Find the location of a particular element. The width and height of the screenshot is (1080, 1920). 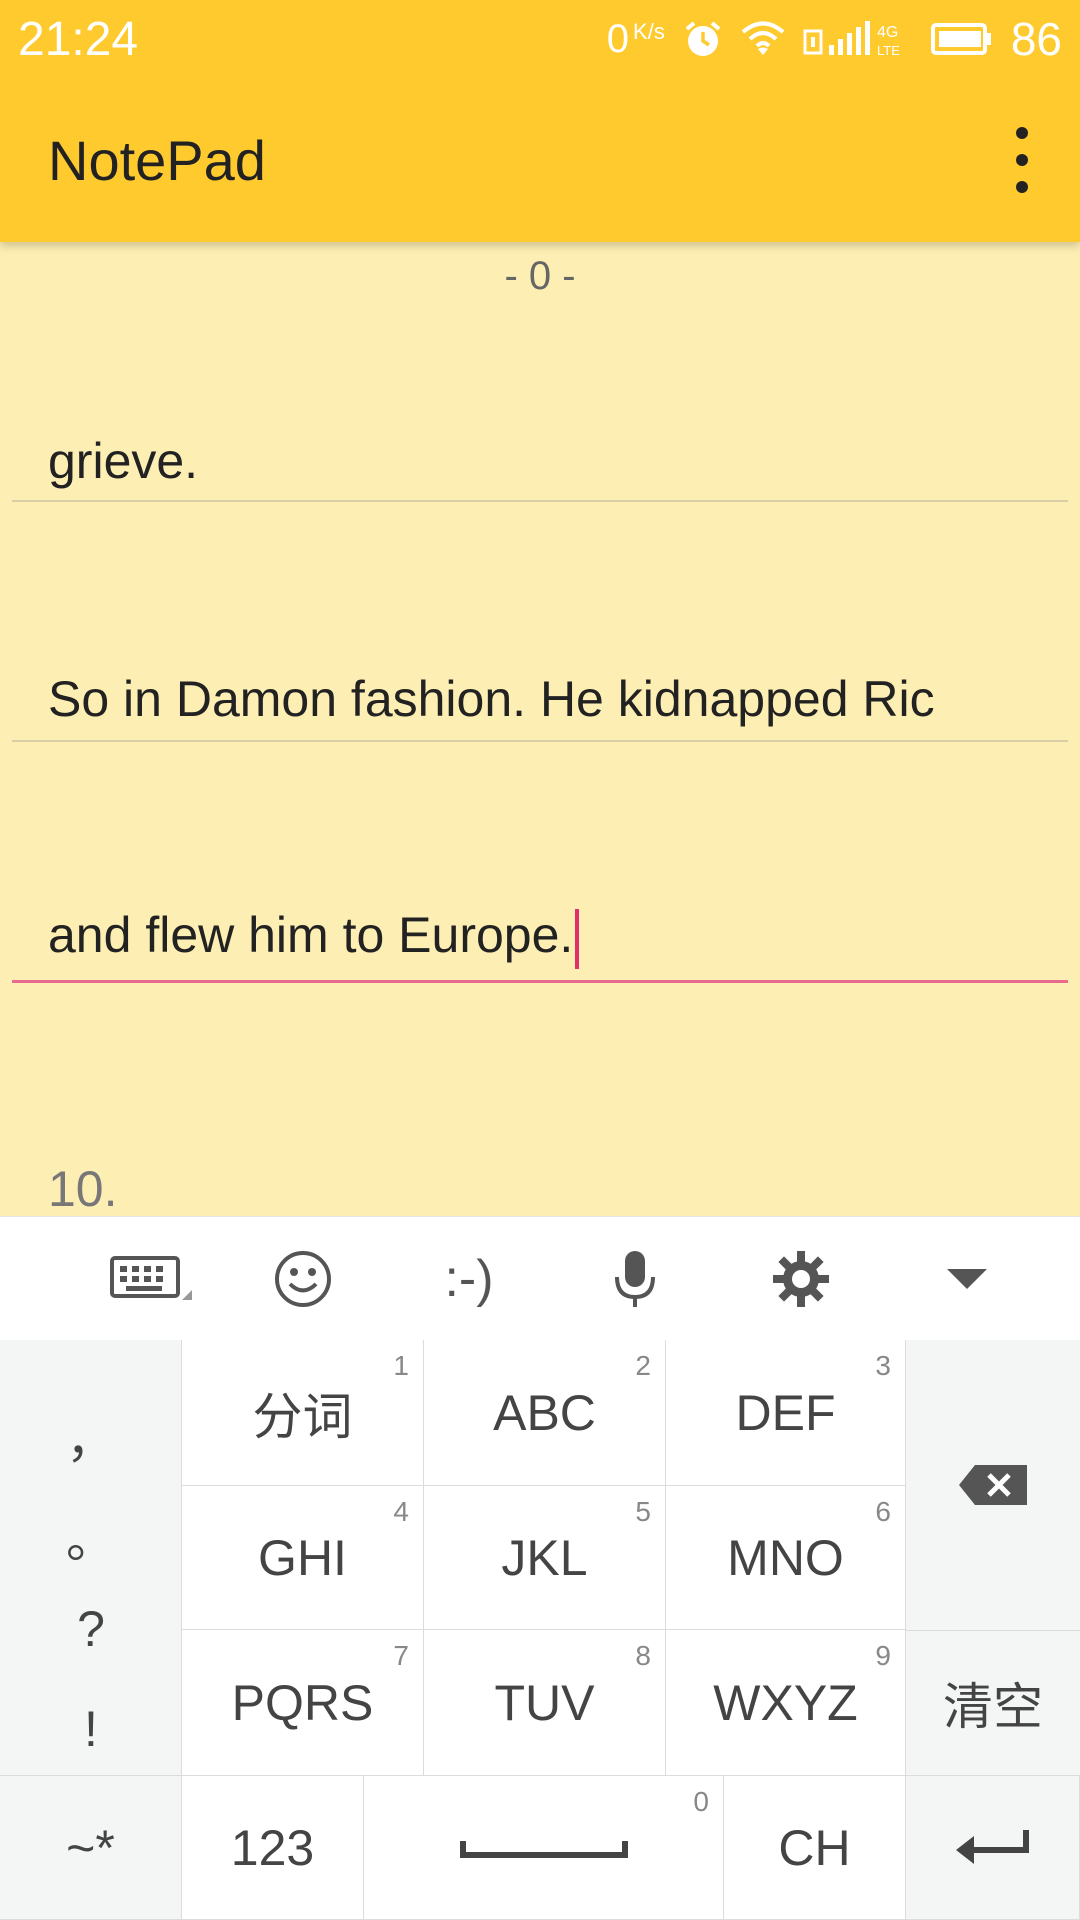

key-digit: 0 is located at coordinates (701, 1801).